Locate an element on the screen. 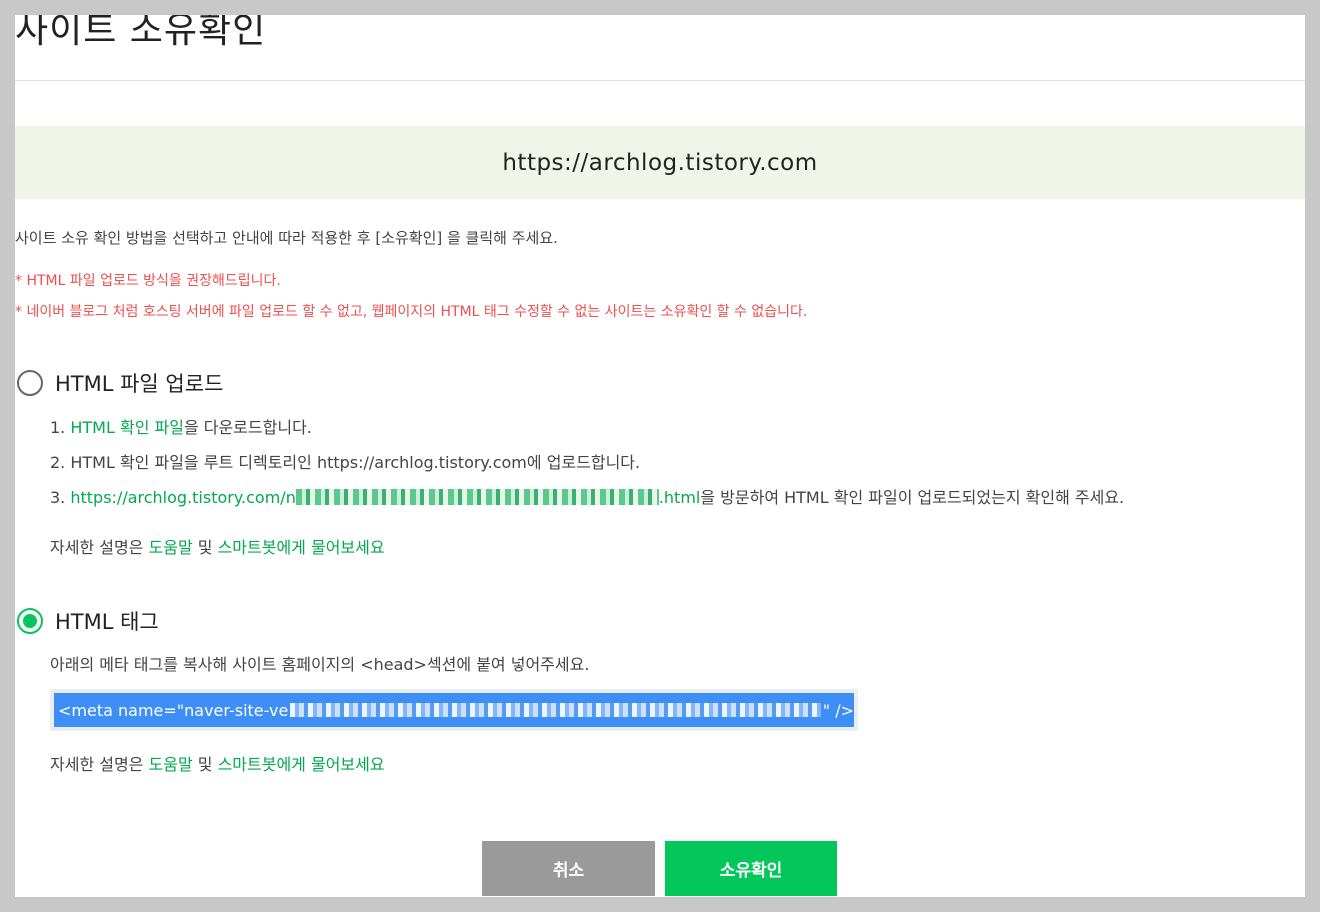 This screenshot has height=912, width=1320. verification-url-link: https://archlog.tistory.com/n .html is located at coordinates (385, 497).